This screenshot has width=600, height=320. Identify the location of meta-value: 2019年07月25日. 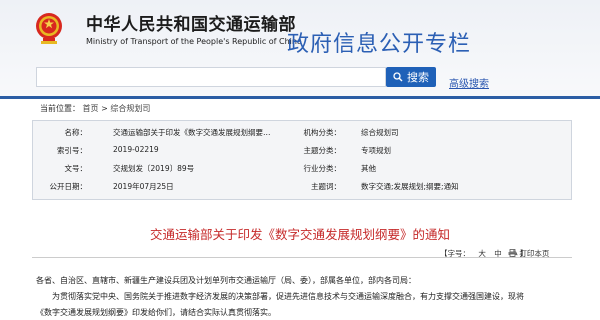
(143, 186).